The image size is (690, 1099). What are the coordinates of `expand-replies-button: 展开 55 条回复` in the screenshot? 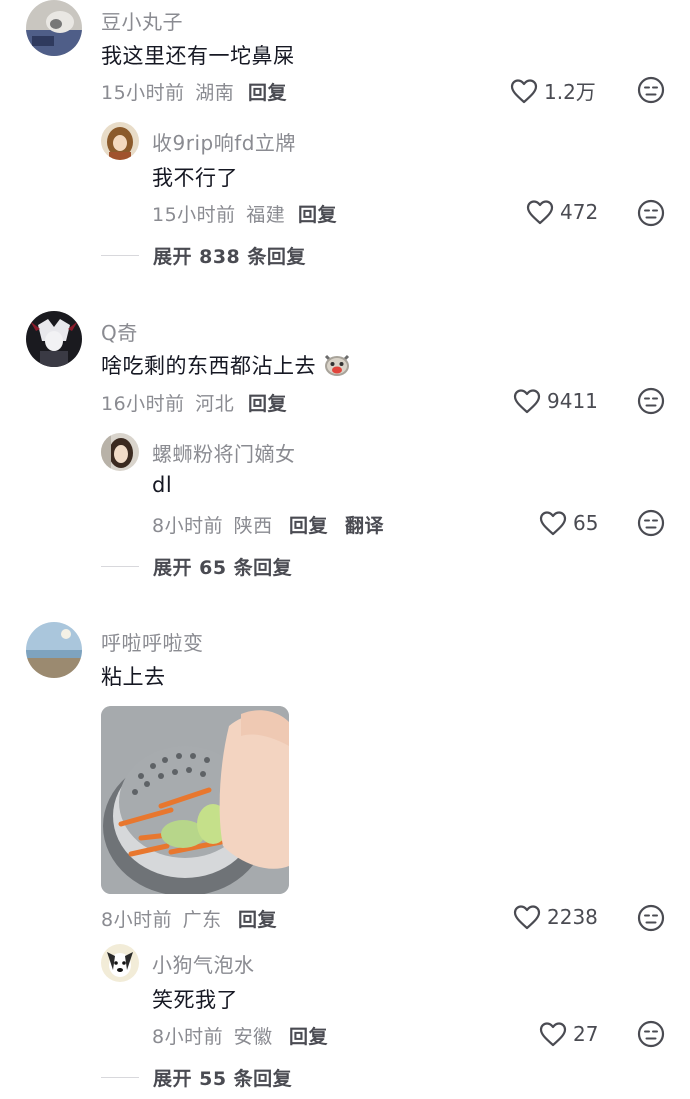 It's located at (196, 1077).